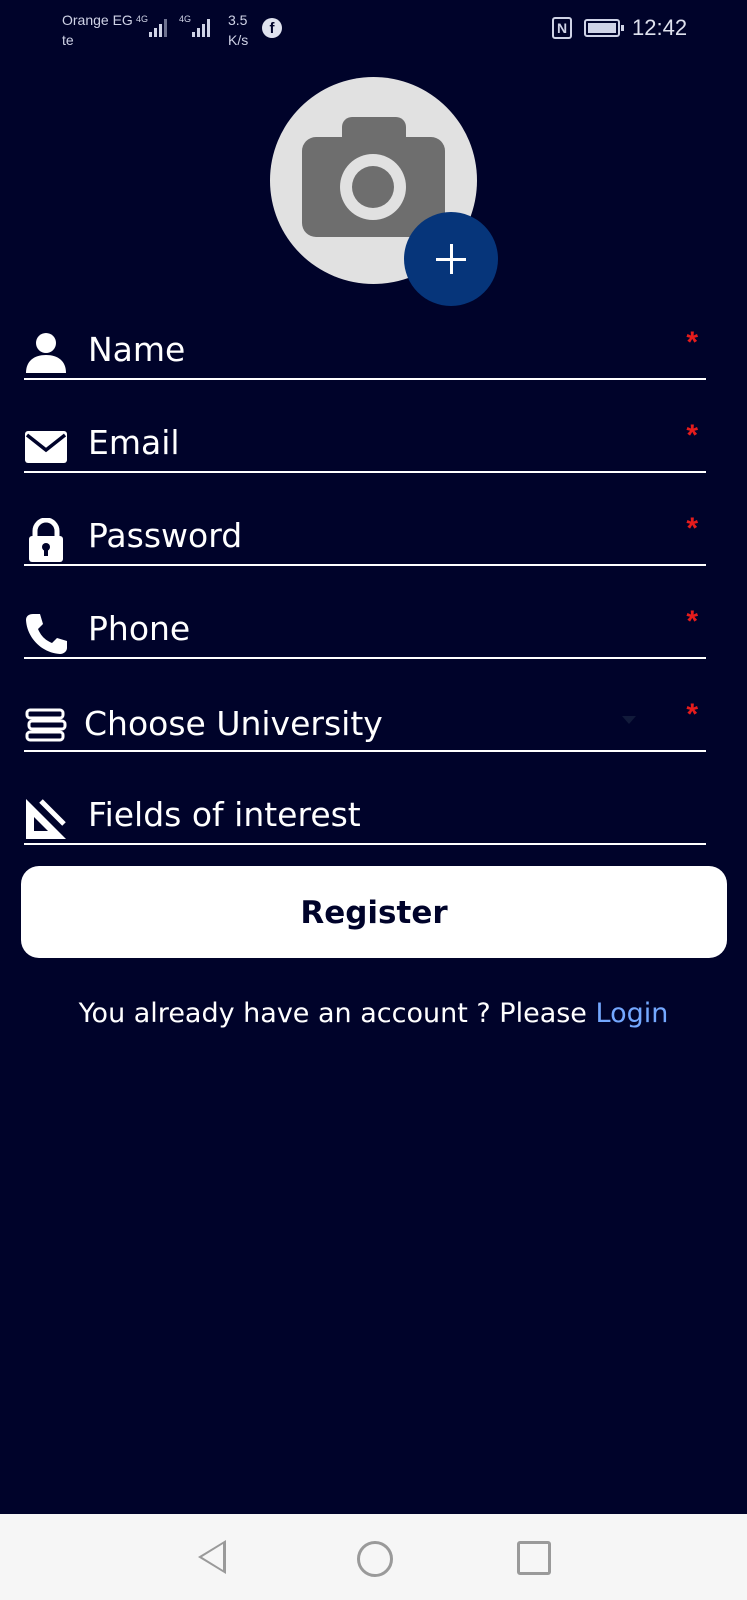  What do you see at coordinates (142, 19) in the screenshot?
I see `network-type-1: 4G` at bounding box center [142, 19].